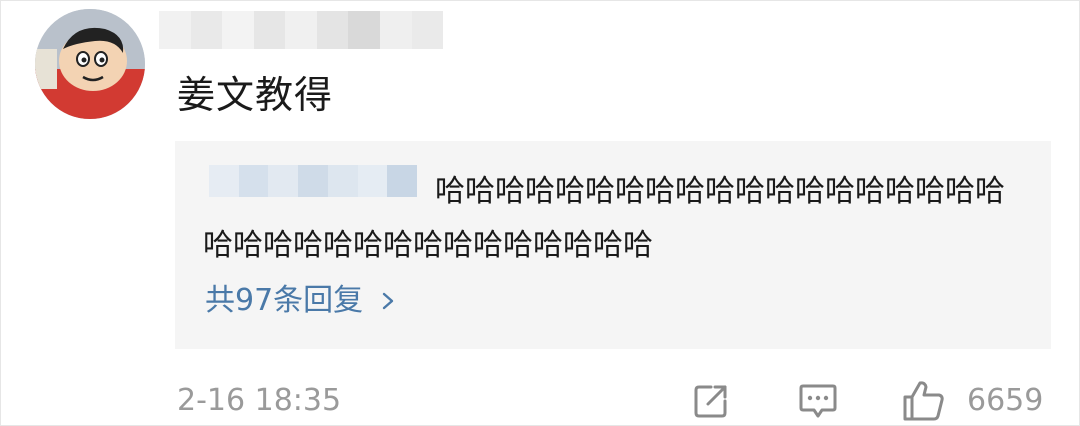 The width and height of the screenshot is (1080, 426). I want to click on more-replies-label: 共97条回复, so click(284, 300).